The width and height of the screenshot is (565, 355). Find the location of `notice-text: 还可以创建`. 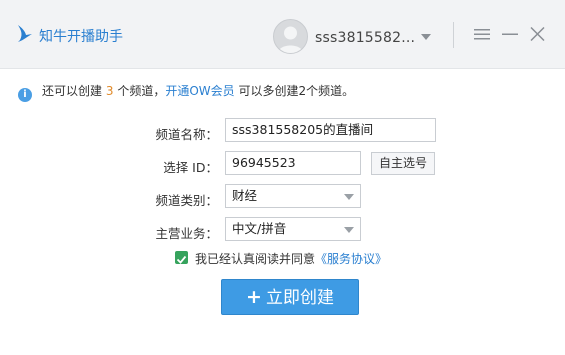

notice-text: 还可以创建 is located at coordinates (72, 91).